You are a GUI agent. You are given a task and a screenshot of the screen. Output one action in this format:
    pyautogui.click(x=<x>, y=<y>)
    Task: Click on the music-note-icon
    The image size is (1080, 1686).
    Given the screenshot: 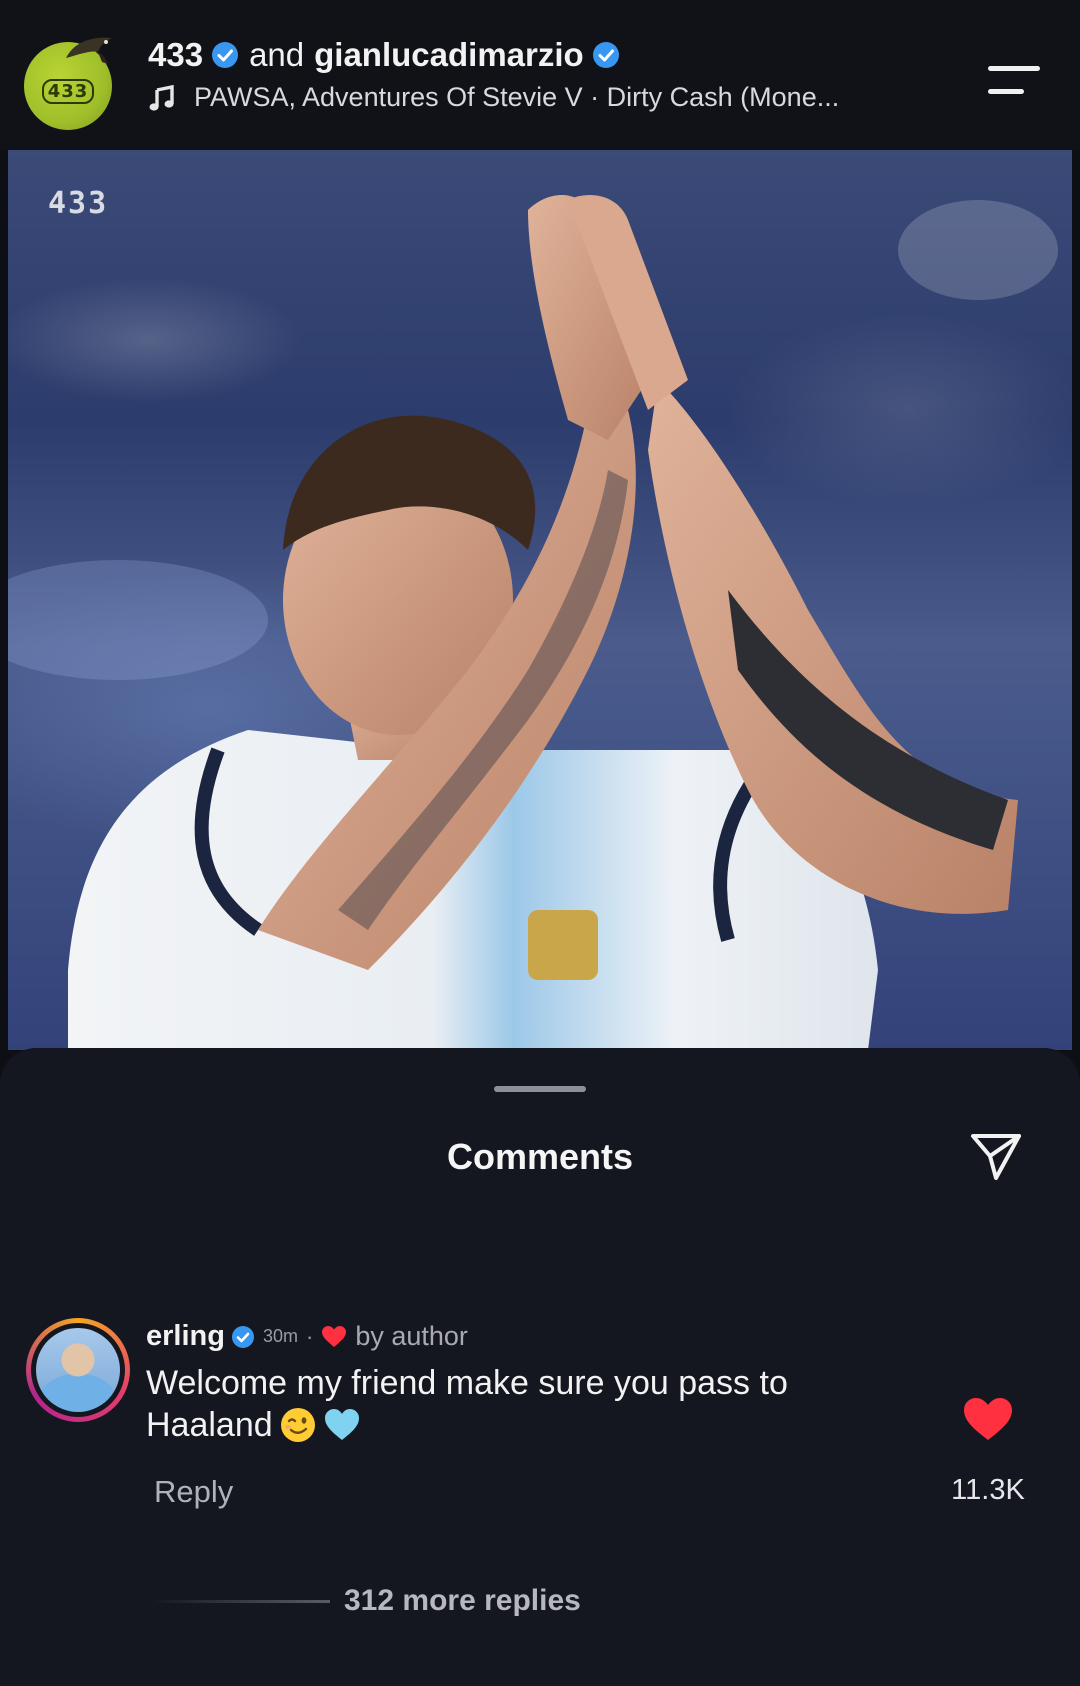 What is the action you would take?
    pyautogui.click(x=161, y=97)
    